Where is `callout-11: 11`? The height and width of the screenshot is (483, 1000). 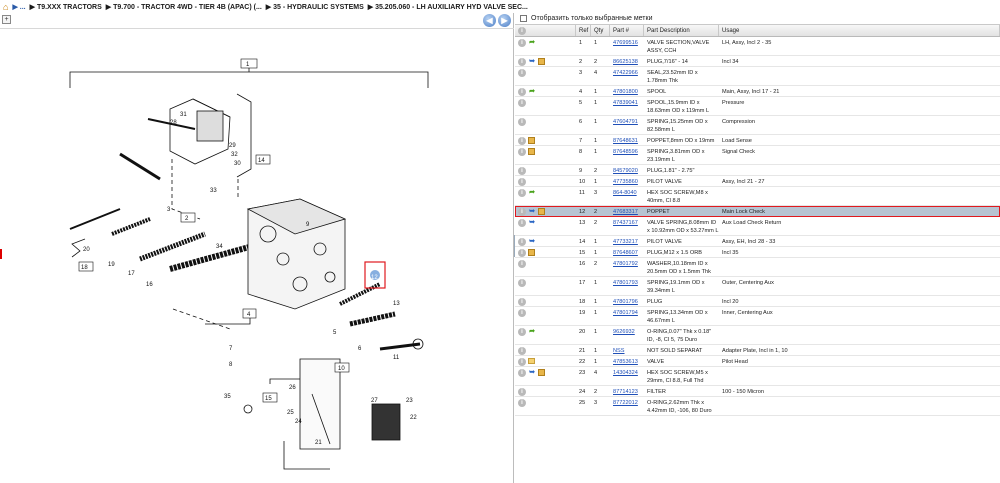 callout-11: 11 is located at coordinates (396, 358).